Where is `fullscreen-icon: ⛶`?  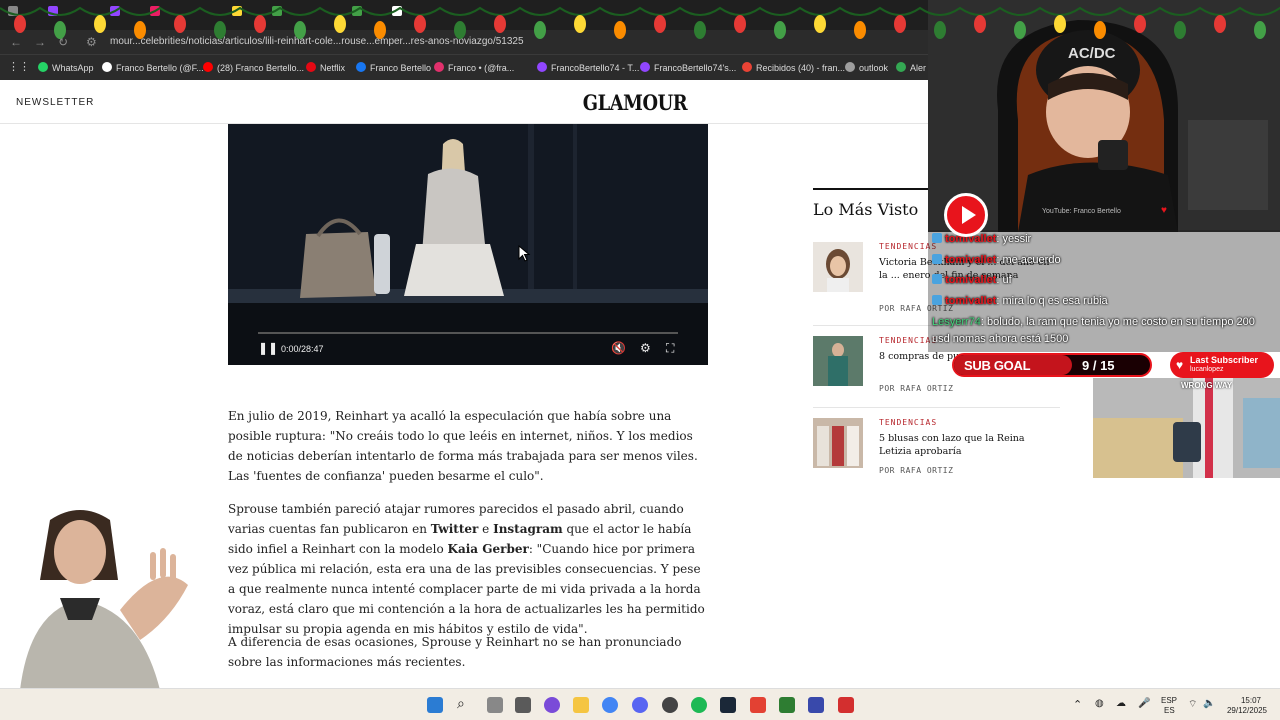 fullscreen-icon: ⛶ is located at coordinates (670, 348).